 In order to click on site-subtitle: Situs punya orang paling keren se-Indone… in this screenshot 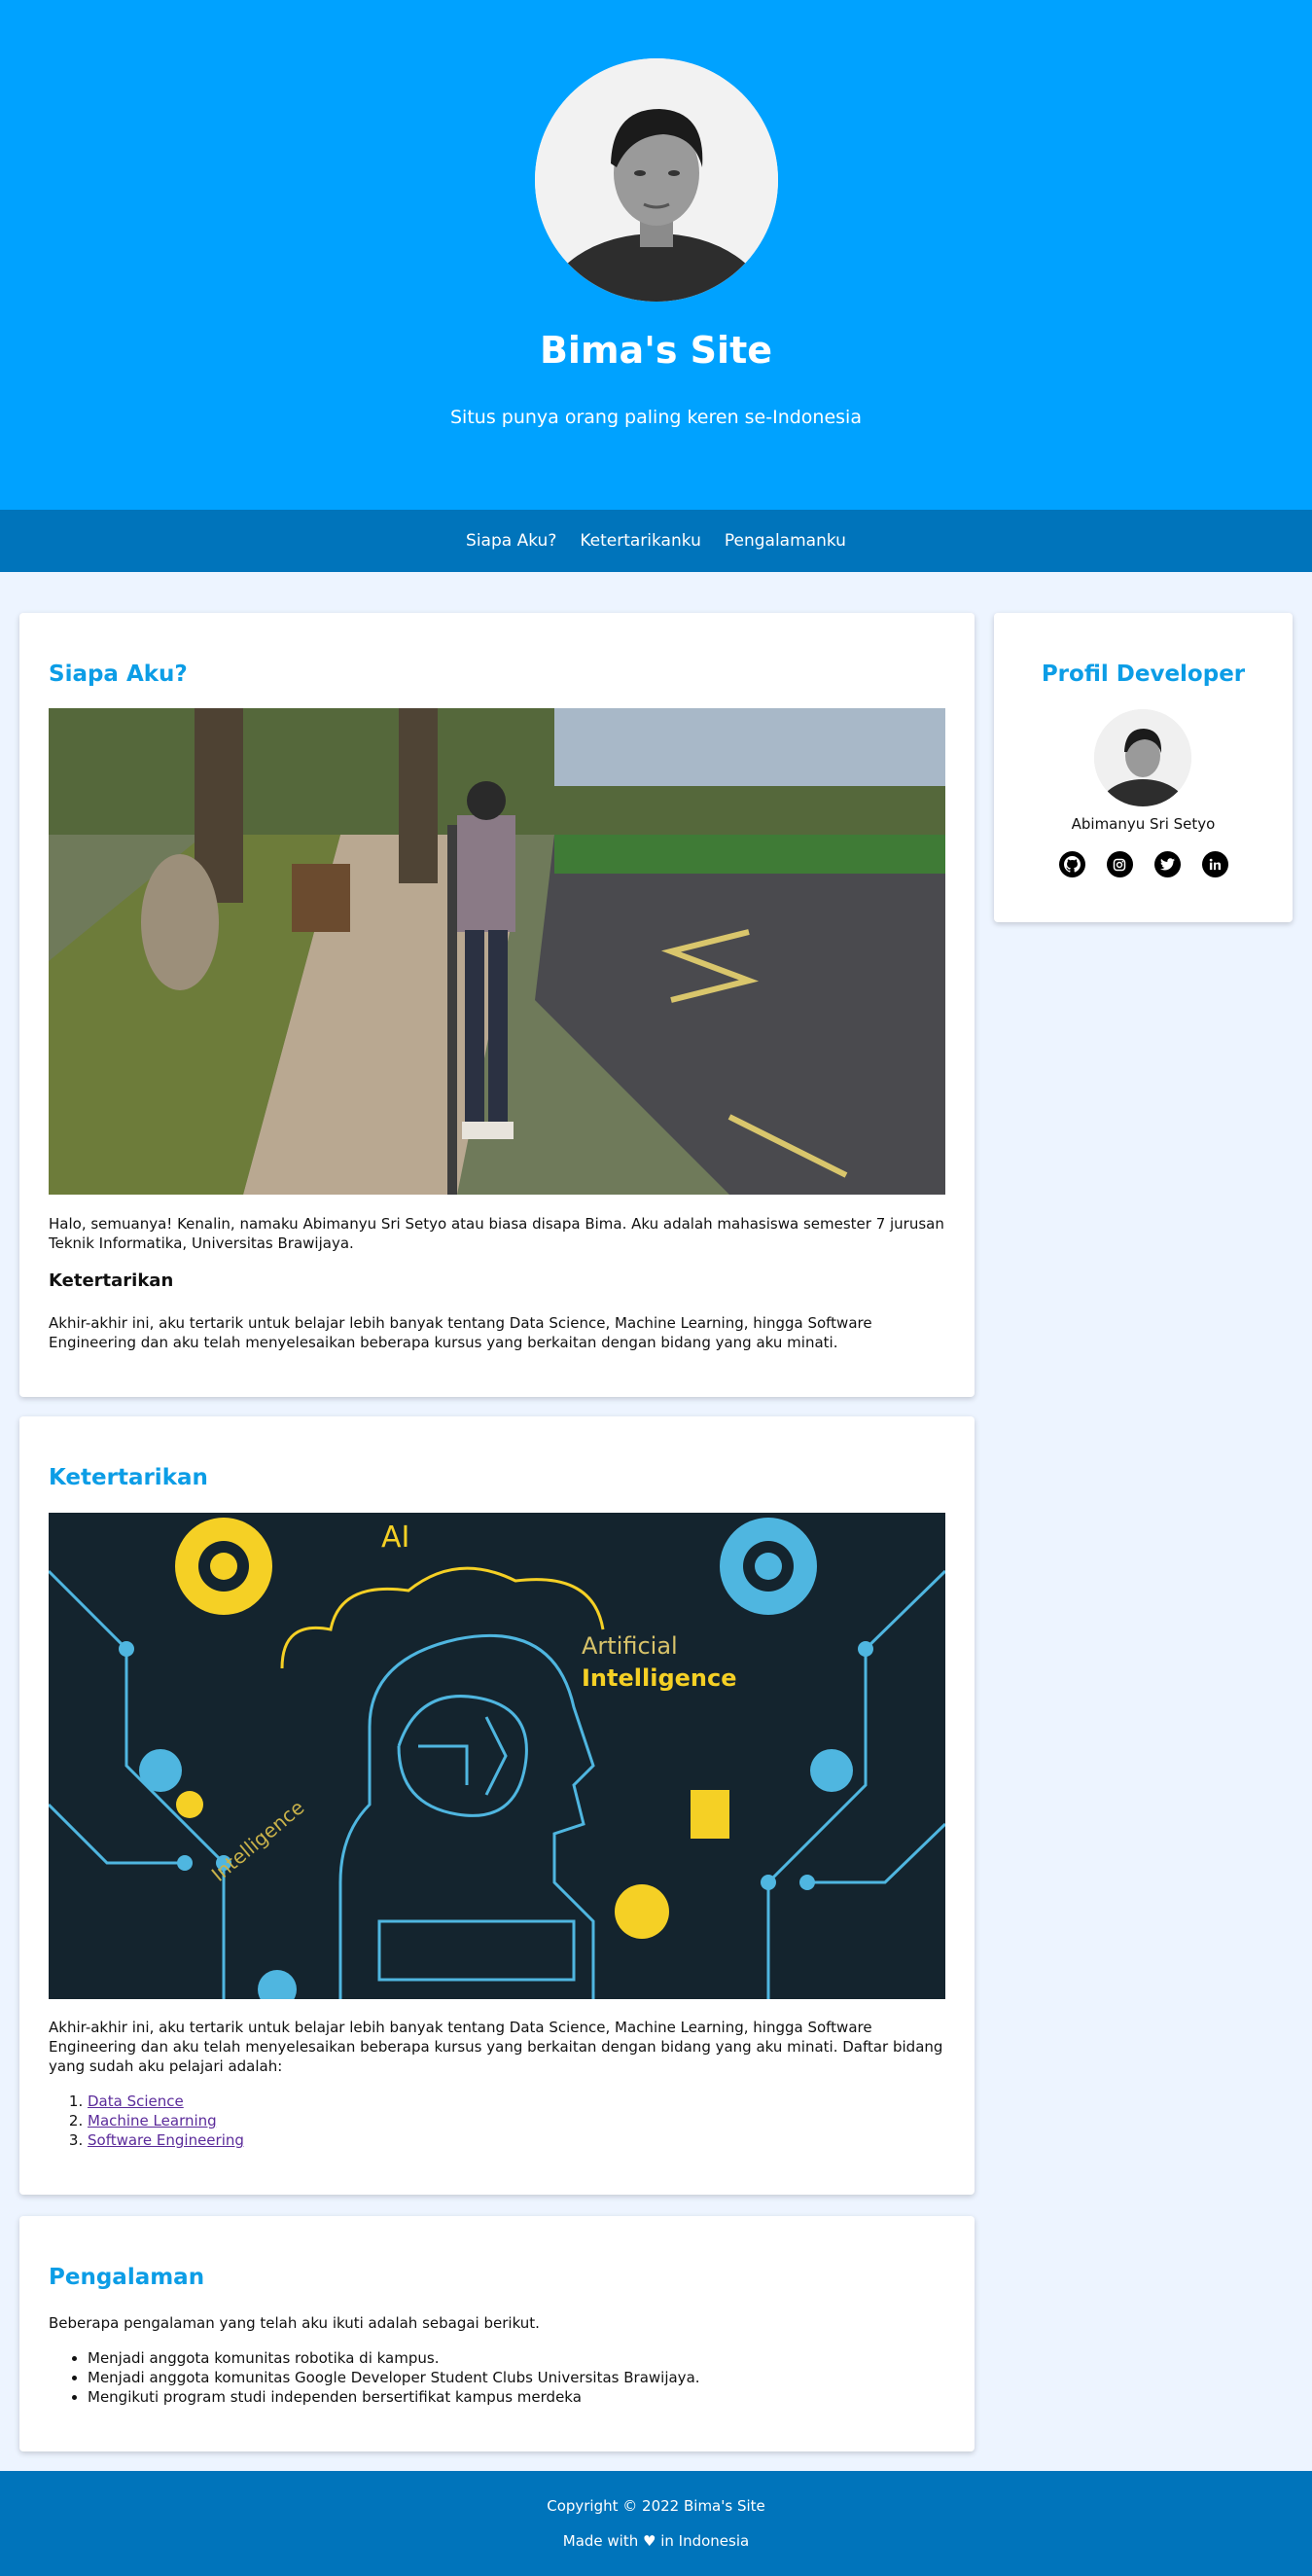, I will do `click(656, 417)`.